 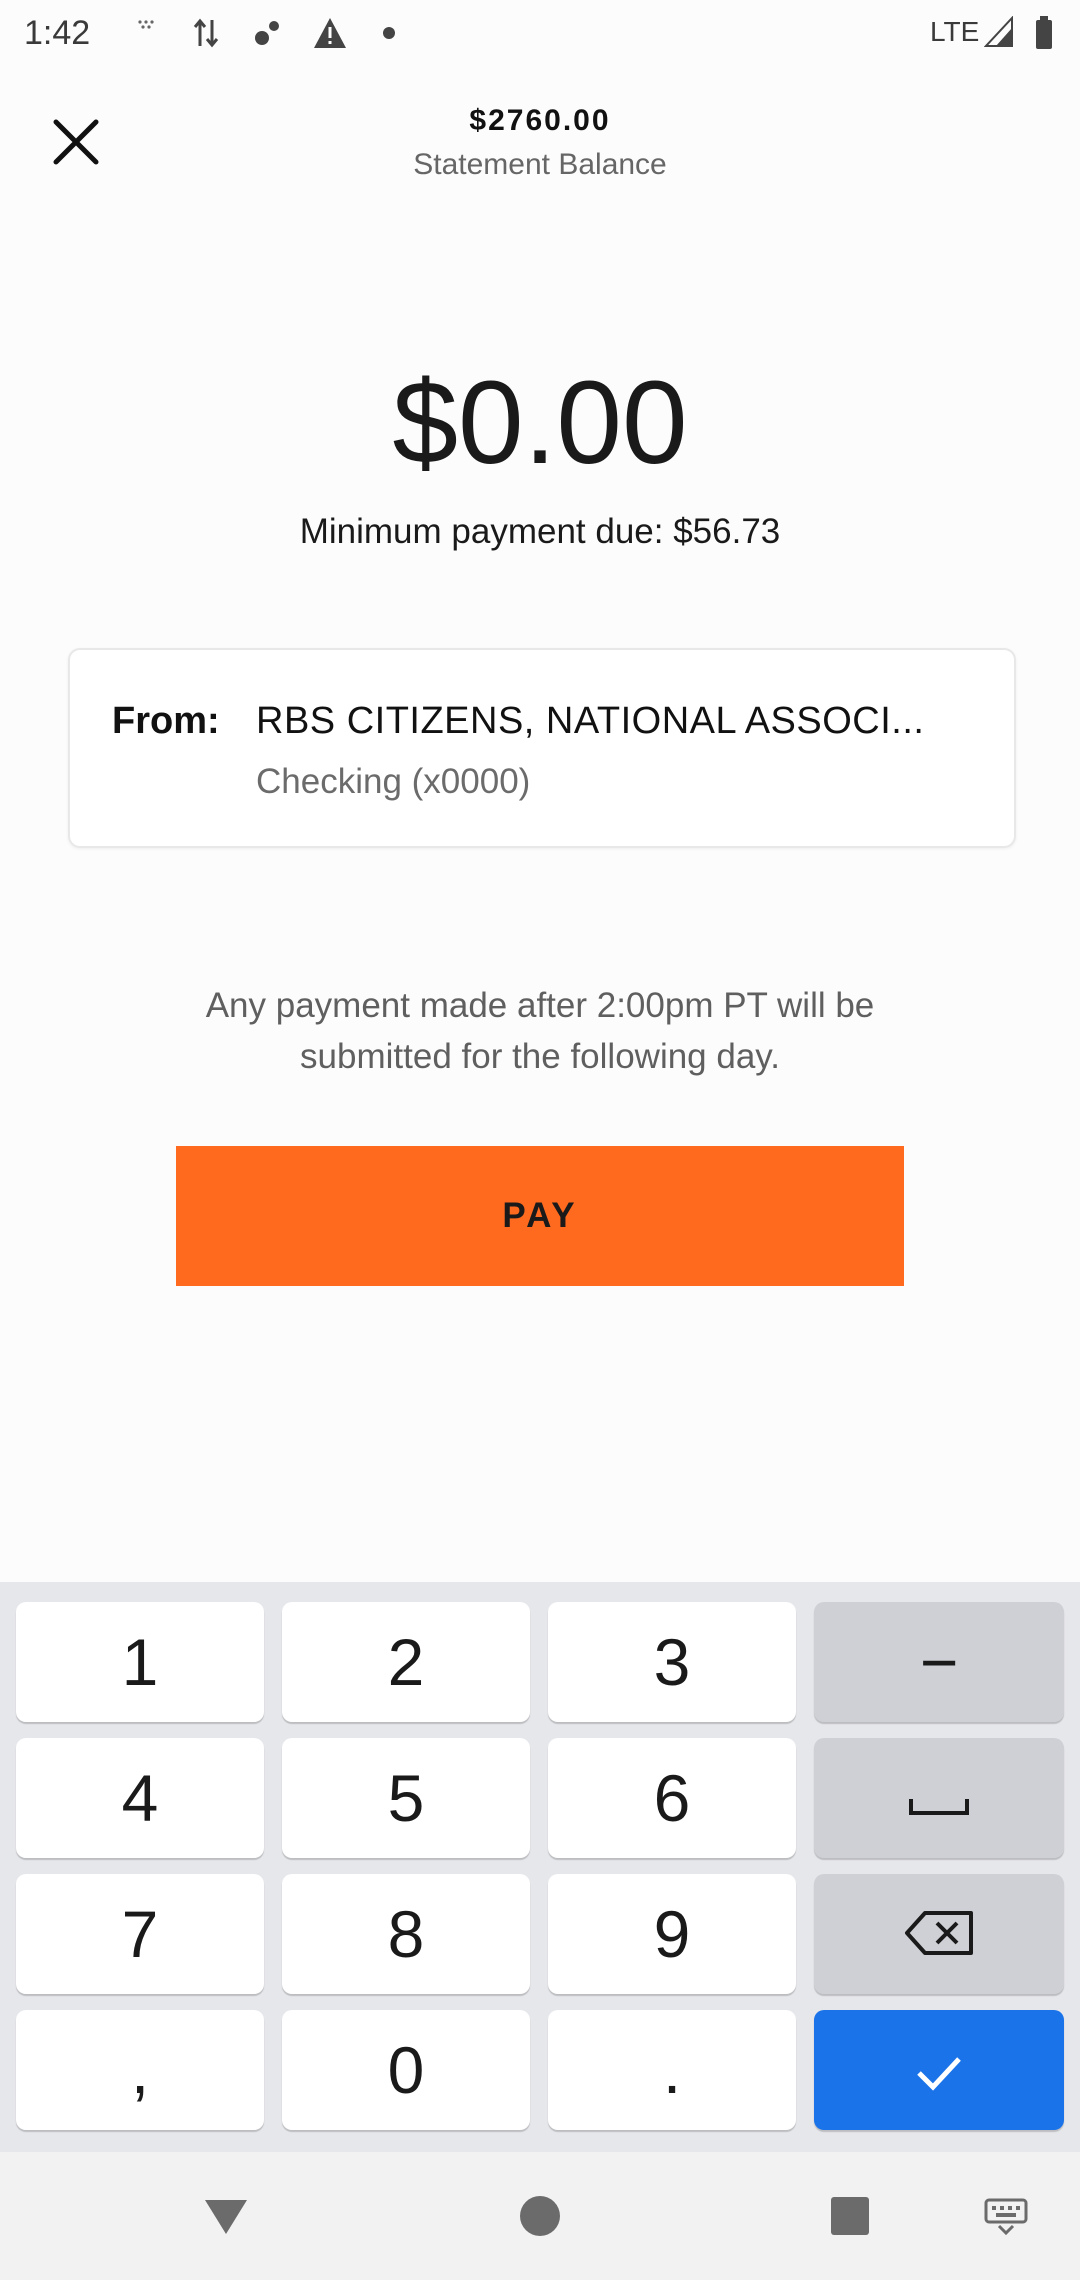 What do you see at coordinates (140, 1934) in the screenshot?
I see `key-7: 7` at bounding box center [140, 1934].